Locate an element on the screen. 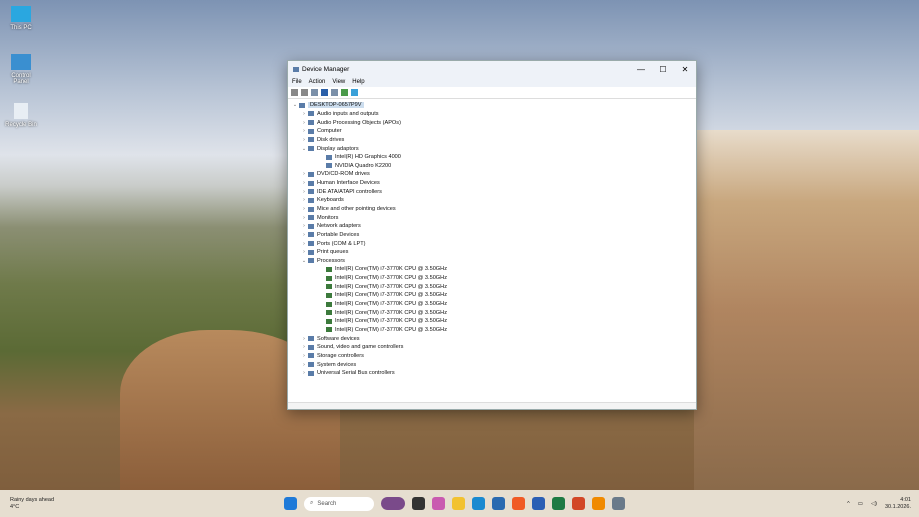 This screenshot has height=517, width=919. tree-item: › Portable Devices is located at coordinates (493, 235).